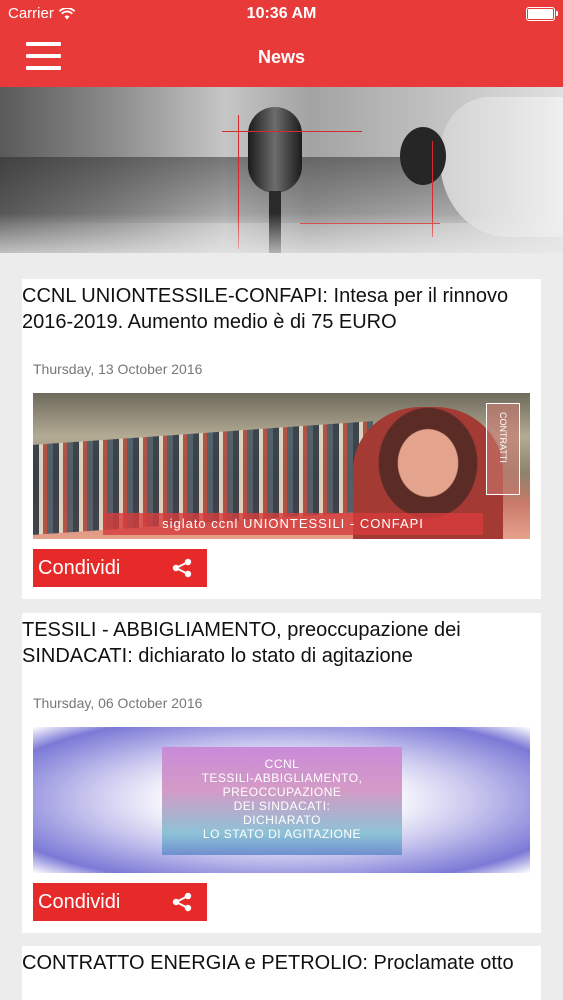 The width and height of the screenshot is (563, 1000). What do you see at coordinates (118, 703) in the screenshot?
I see `news-date: Thursday, 06 October 2016` at bounding box center [118, 703].